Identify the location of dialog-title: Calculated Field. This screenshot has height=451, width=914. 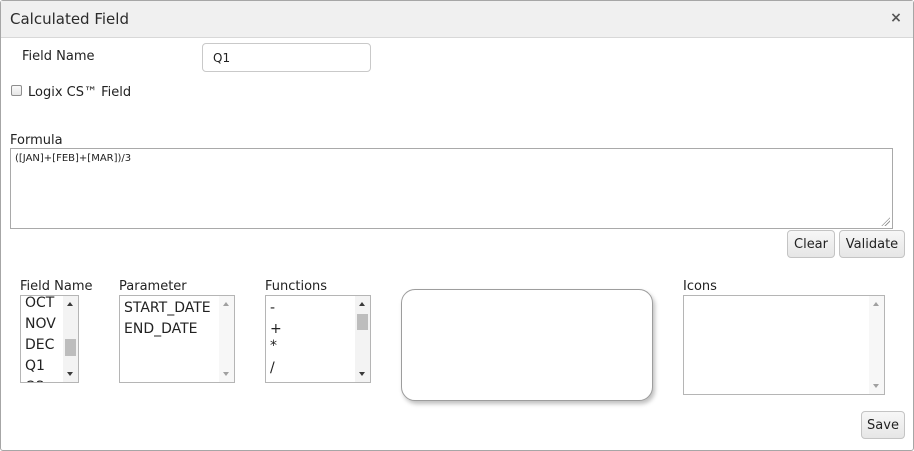
(69, 19).